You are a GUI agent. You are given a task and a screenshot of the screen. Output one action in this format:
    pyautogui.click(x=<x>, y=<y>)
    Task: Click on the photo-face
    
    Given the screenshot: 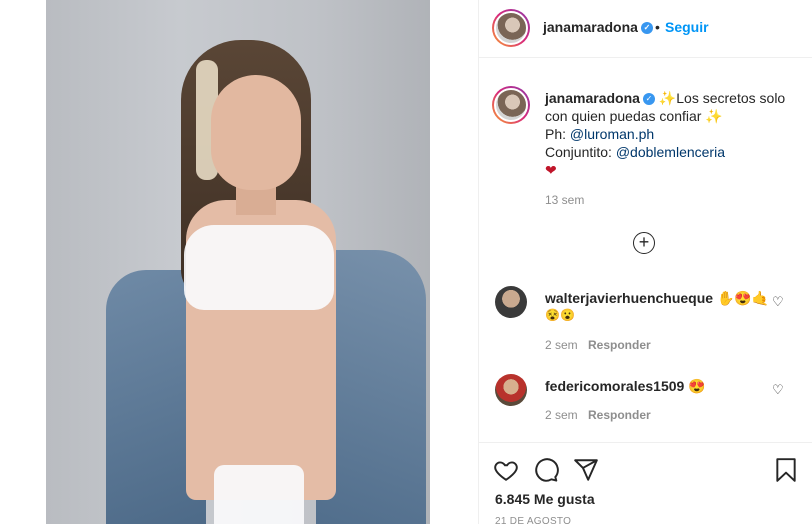 What is the action you would take?
    pyautogui.click(x=256, y=132)
    